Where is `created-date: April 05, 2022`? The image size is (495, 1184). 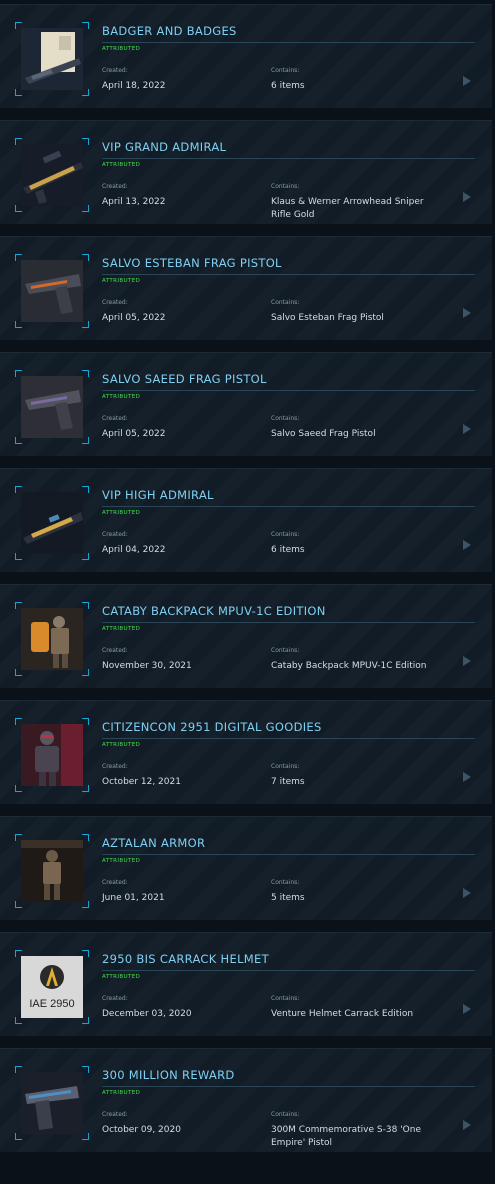 created-date: April 05, 2022 is located at coordinates (134, 318).